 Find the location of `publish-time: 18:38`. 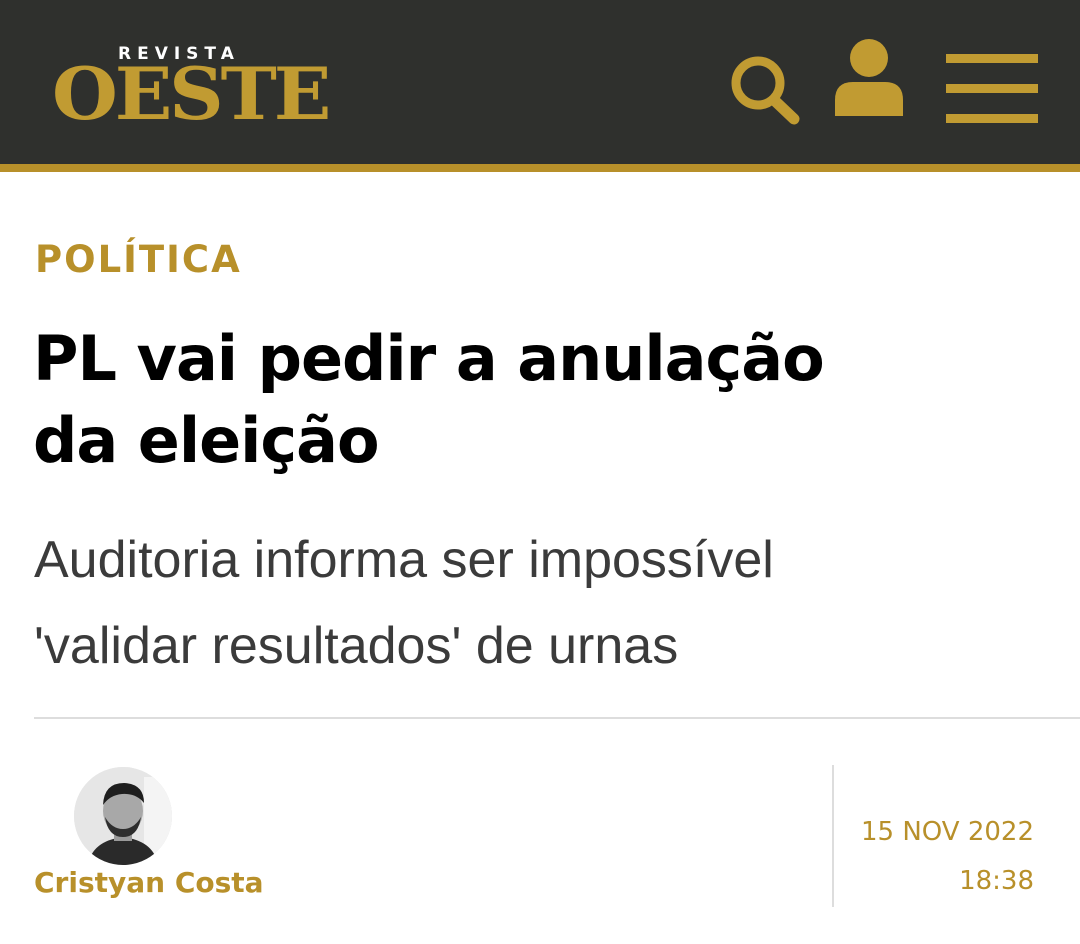

publish-time: 18:38 is located at coordinates (996, 881).